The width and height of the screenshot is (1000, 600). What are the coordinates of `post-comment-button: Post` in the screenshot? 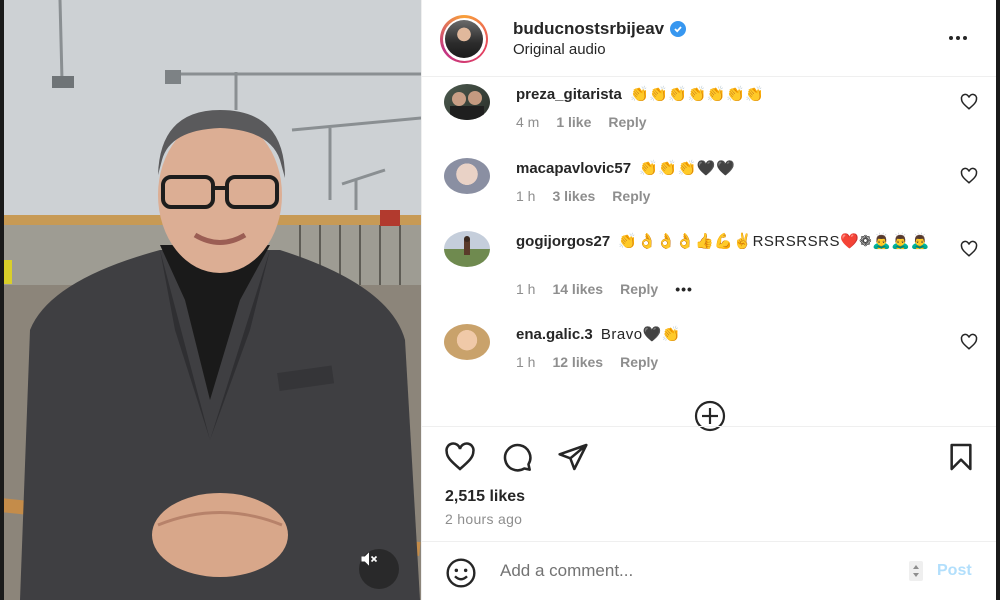 It's located at (954, 571).